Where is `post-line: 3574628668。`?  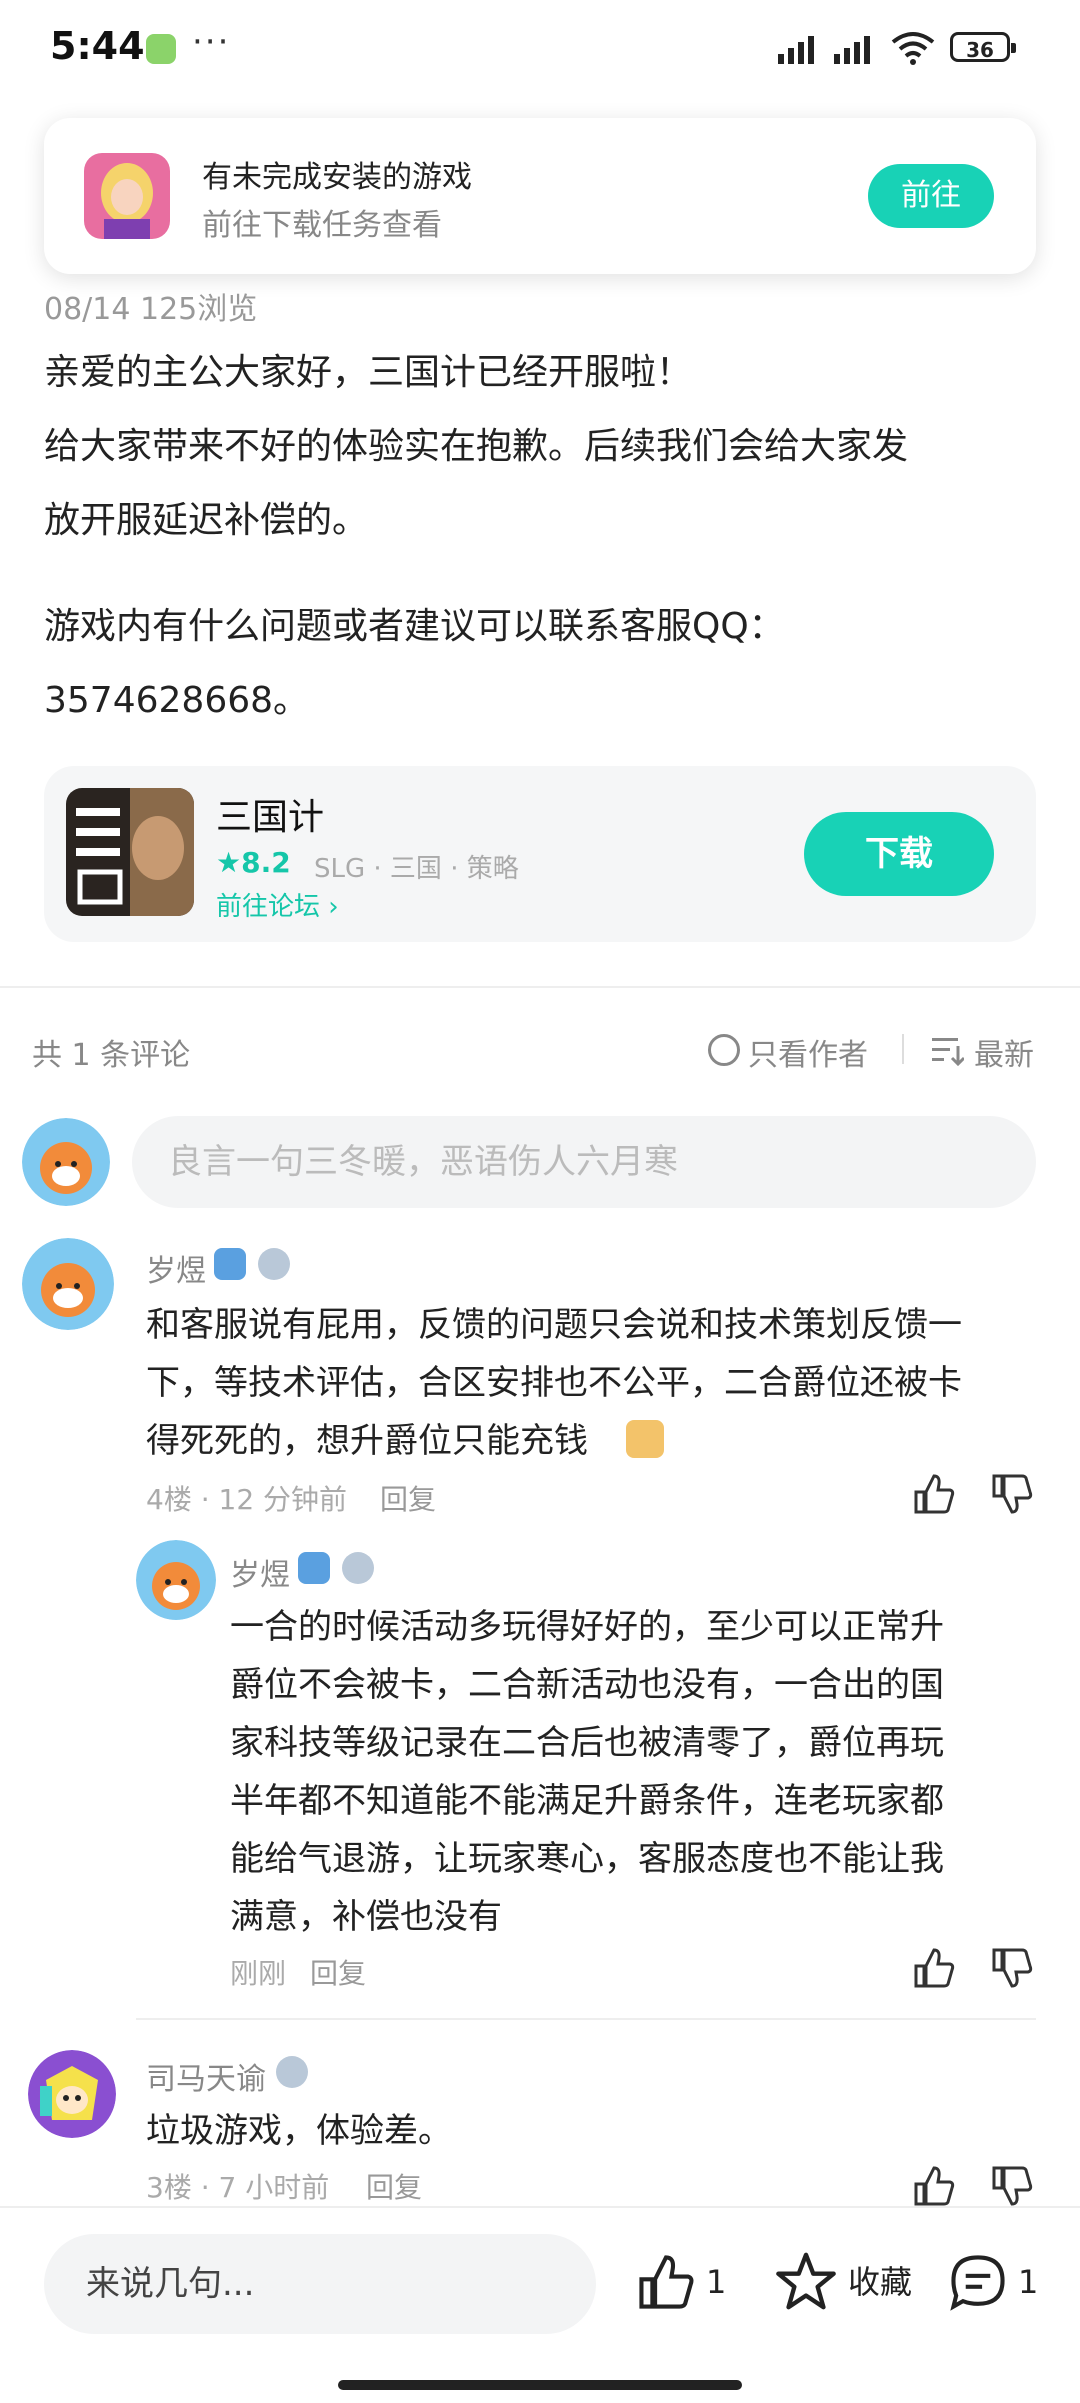
post-line: 3574628668。 is located at coordinates (177, 700).